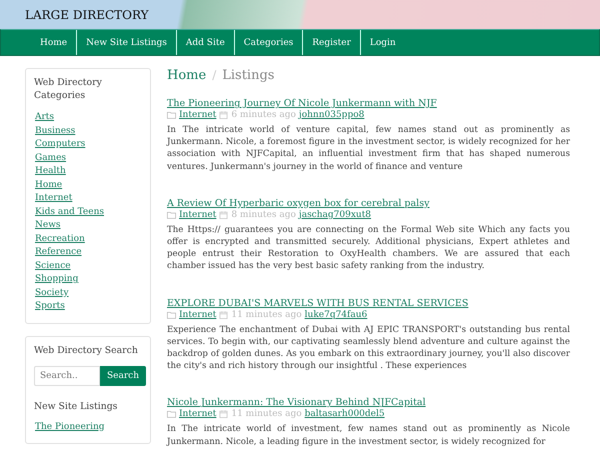 The width and height of the screenshot is (600, 450). Describe the element at coordinates (263, 215) in the screenshot. I see `posted-time: 8 minutes ago` at that location.